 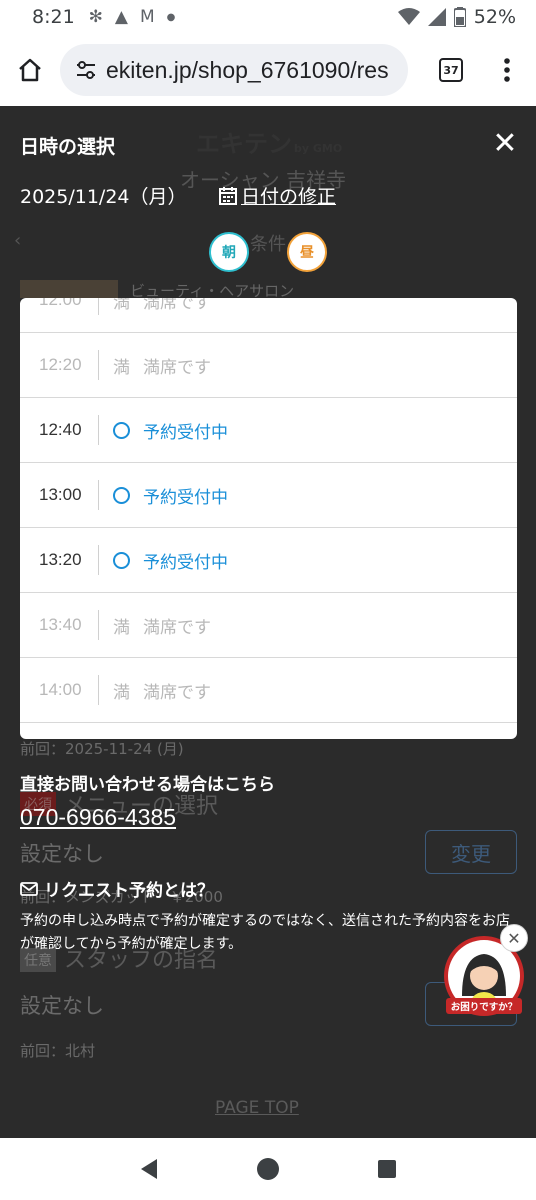 What do you see at coordinates (228, 196) in the screenshot?
I see `calendar-icon` at bounding box center [228, 196].